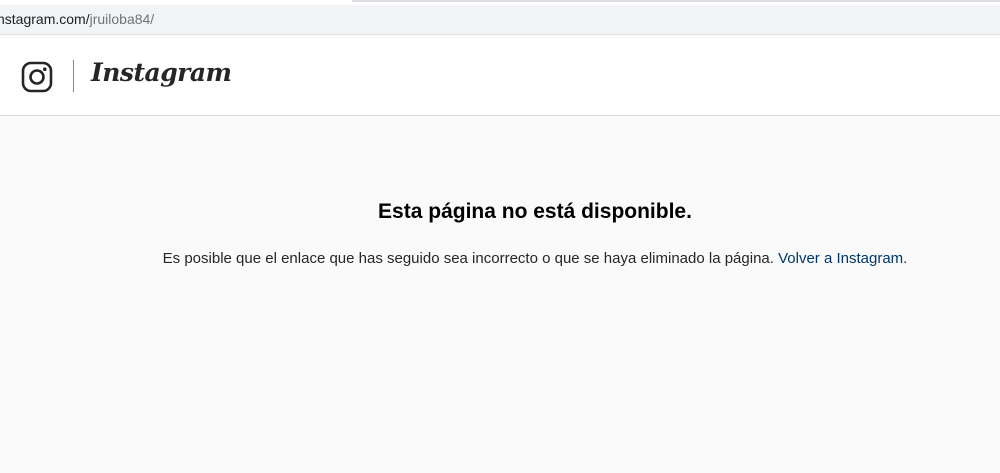 The width and height of the screenshot is (1000, 473). I want to click on url-path: jruiloba84/, so click(122, 19).